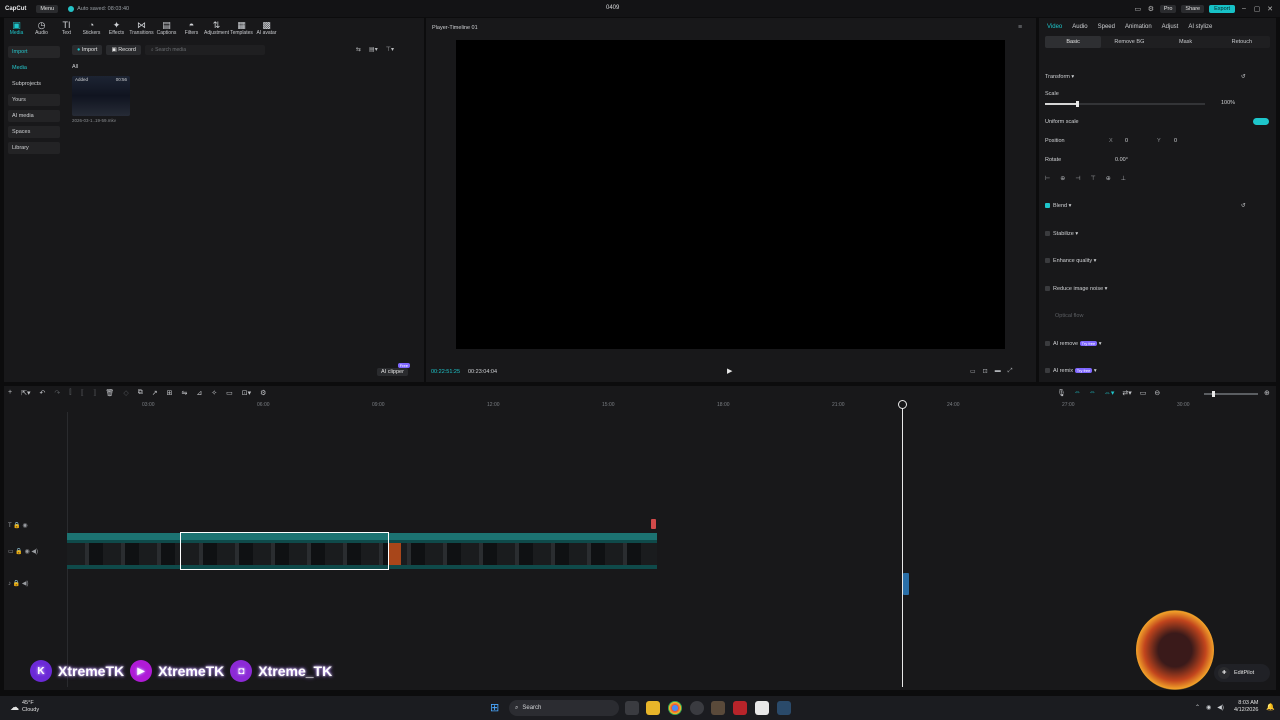 This screenshot has width=1280, height=720. I want to click on align-bottom-icon: ⊥, so click(1123, 179).